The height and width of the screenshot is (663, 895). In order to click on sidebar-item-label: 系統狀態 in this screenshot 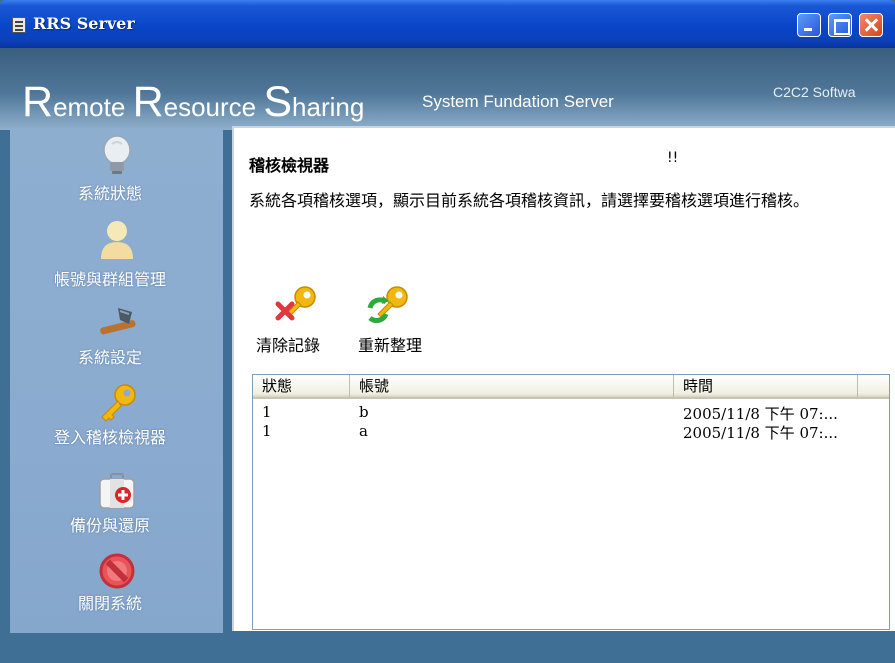, I will do `click(109, 193)`.